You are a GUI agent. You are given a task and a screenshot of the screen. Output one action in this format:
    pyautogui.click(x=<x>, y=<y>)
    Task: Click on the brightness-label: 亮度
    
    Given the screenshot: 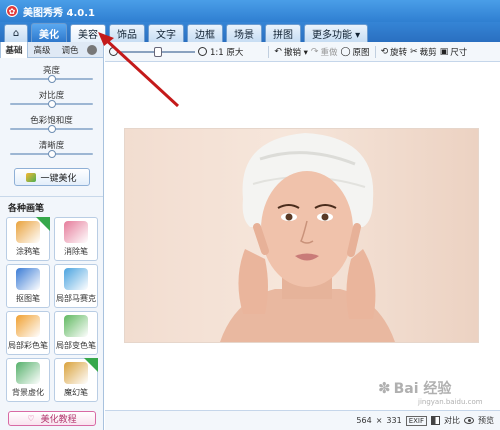 What is the action you would take?
    pyautogui.click(x=51, y=71)
    